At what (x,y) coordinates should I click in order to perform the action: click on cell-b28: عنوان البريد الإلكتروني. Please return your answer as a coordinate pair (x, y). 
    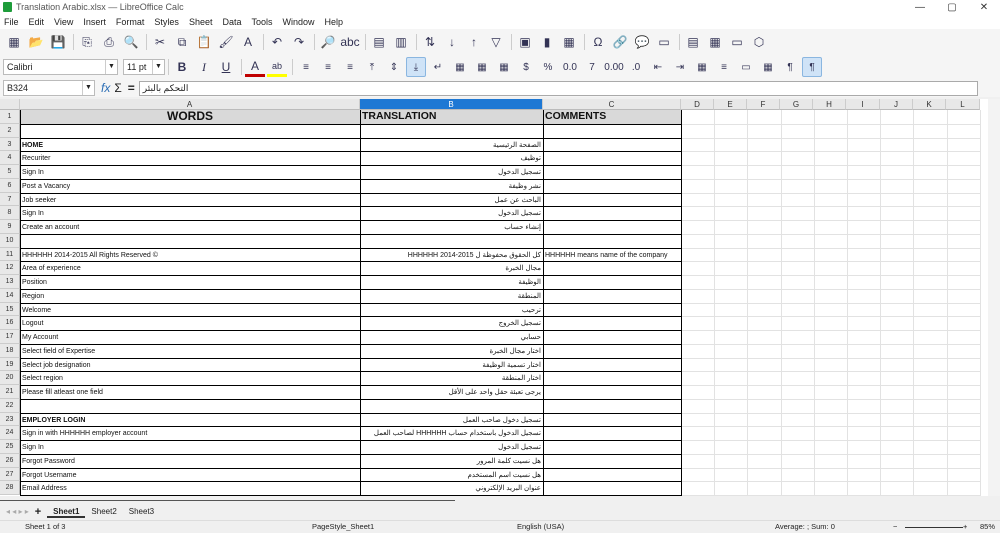
    Looking at the image, I should click on (451, 488).